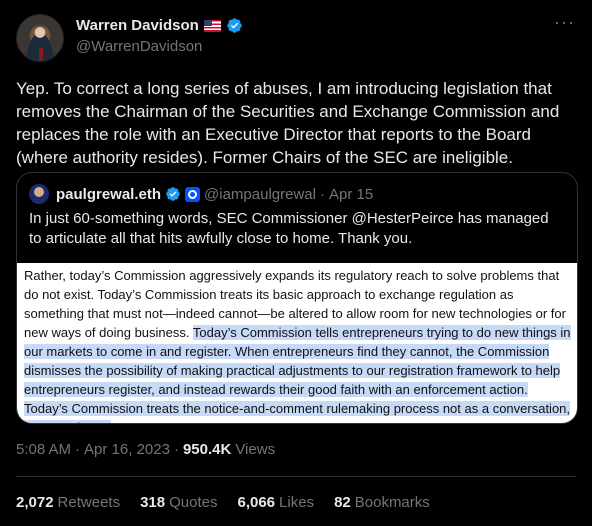 The width and height of the screenshot is (592, 526). I want to click on quoted-handle: @iampaulgrewal, so click(260, 194).